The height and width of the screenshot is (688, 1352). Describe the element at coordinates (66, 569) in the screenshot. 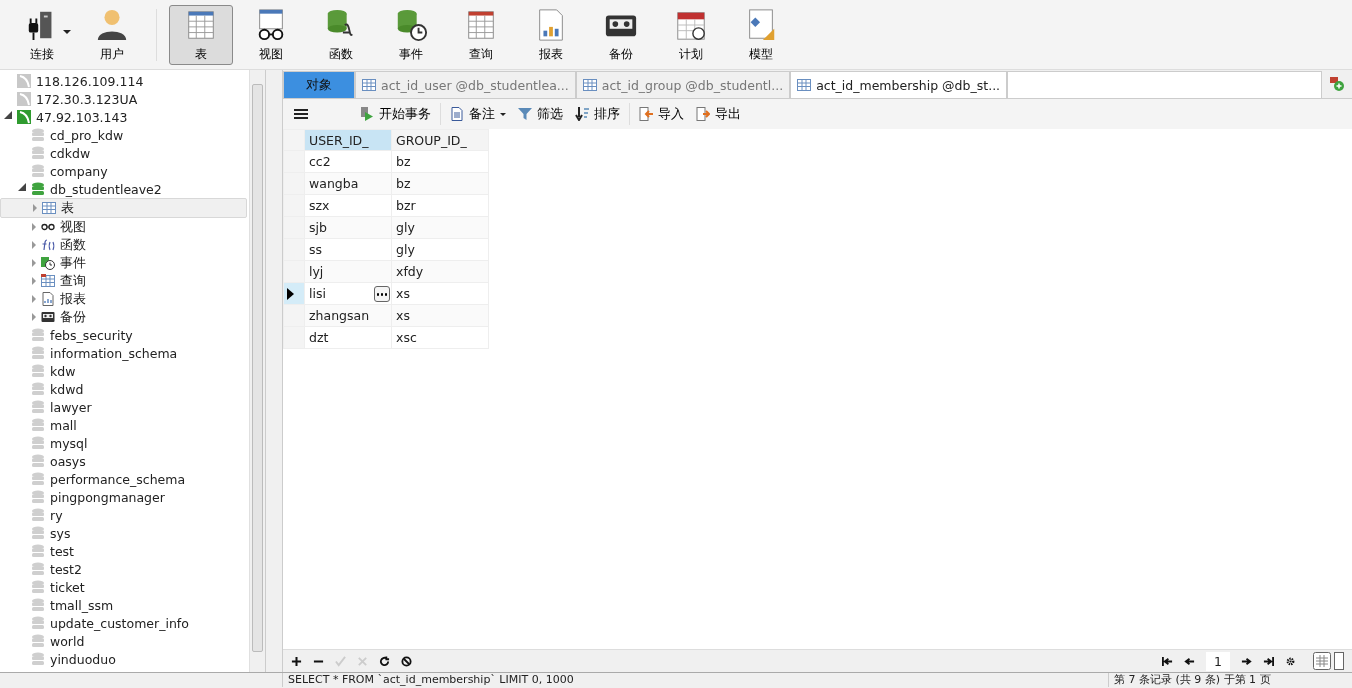

I see `database-name: test2` at that location.